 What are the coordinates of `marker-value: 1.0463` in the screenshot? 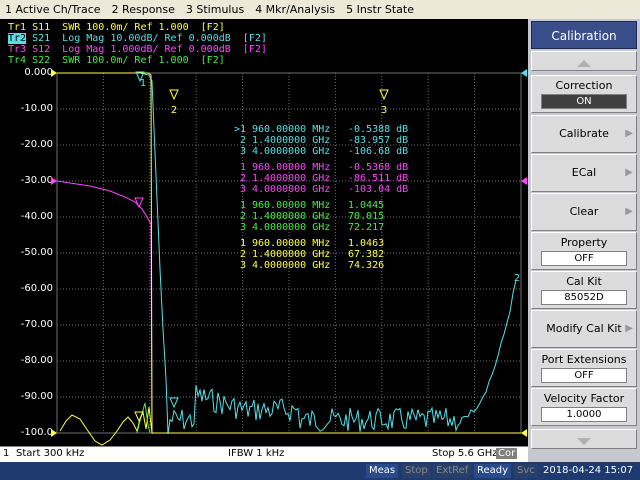 It's located at (366, 243).